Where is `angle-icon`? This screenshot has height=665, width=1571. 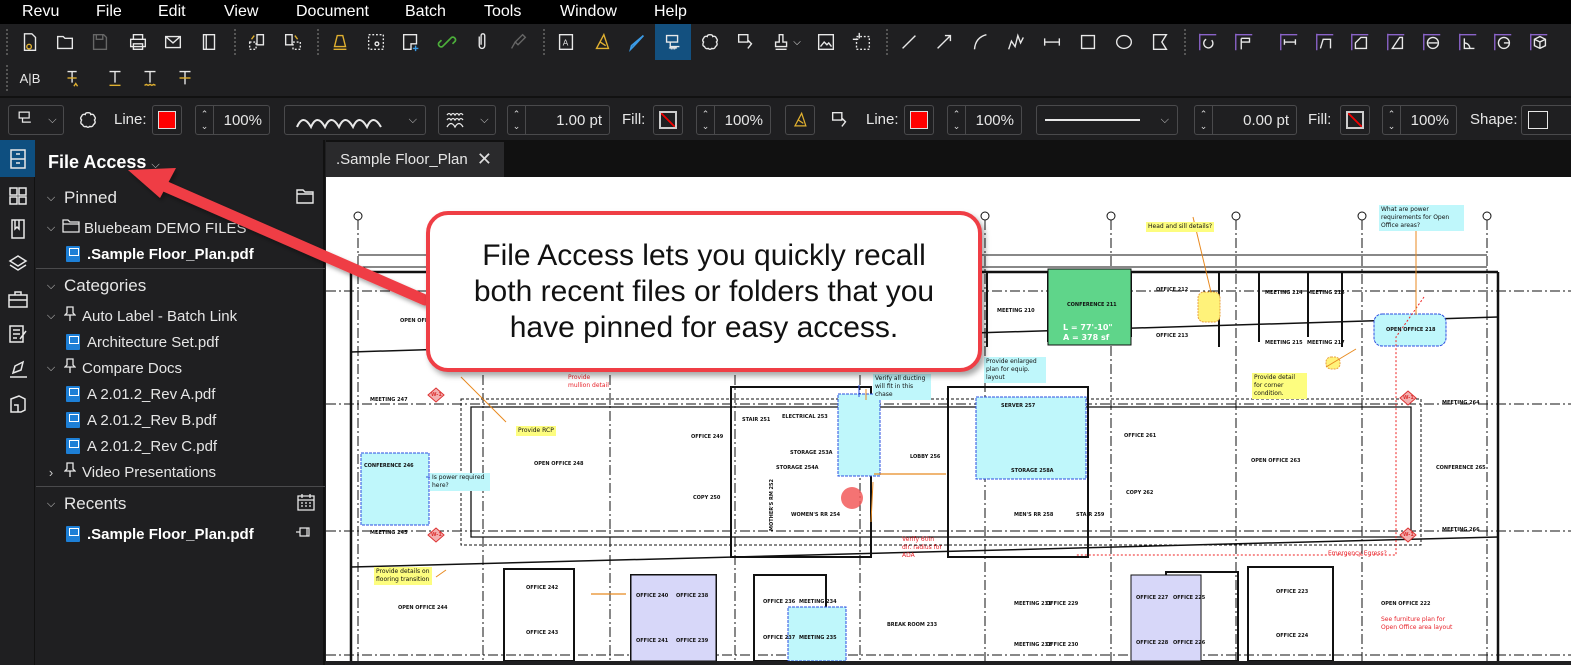 angle-icon is located at coordinates (1468, 42).